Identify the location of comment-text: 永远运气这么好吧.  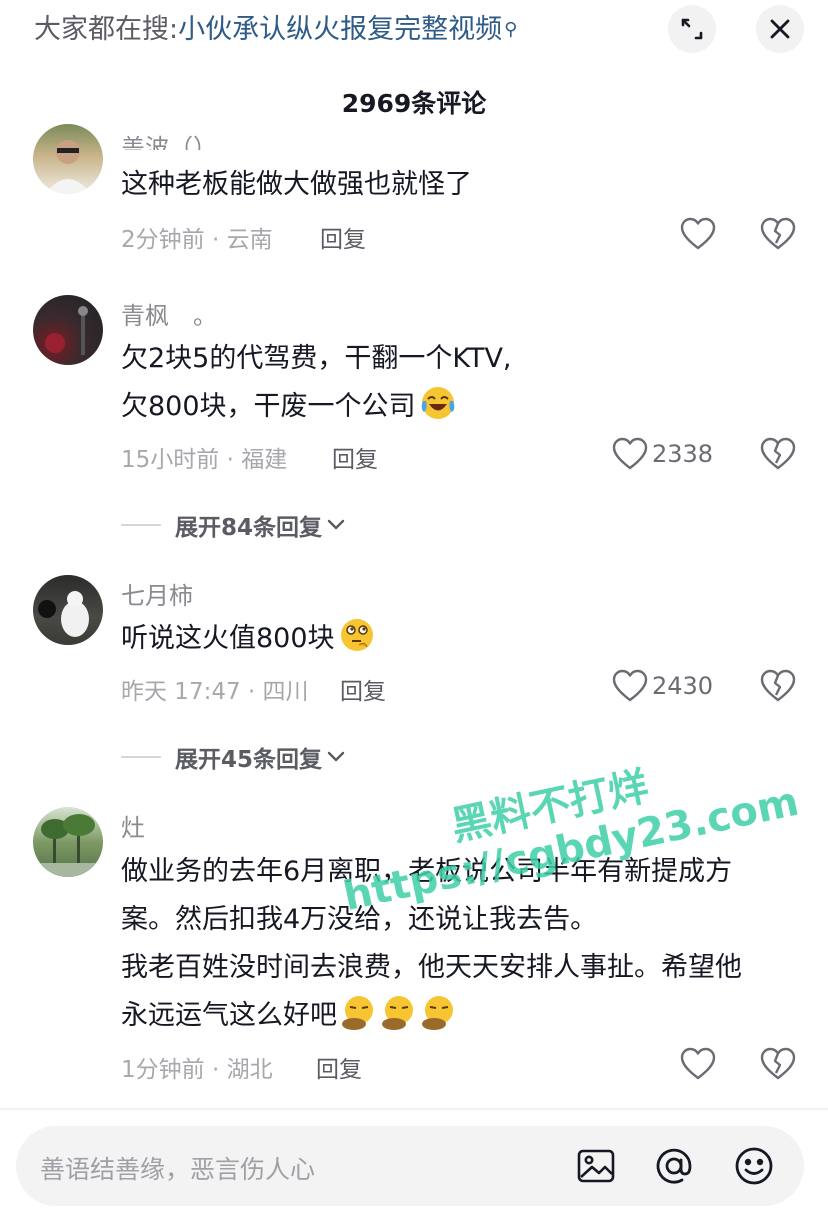
(289, 1016).